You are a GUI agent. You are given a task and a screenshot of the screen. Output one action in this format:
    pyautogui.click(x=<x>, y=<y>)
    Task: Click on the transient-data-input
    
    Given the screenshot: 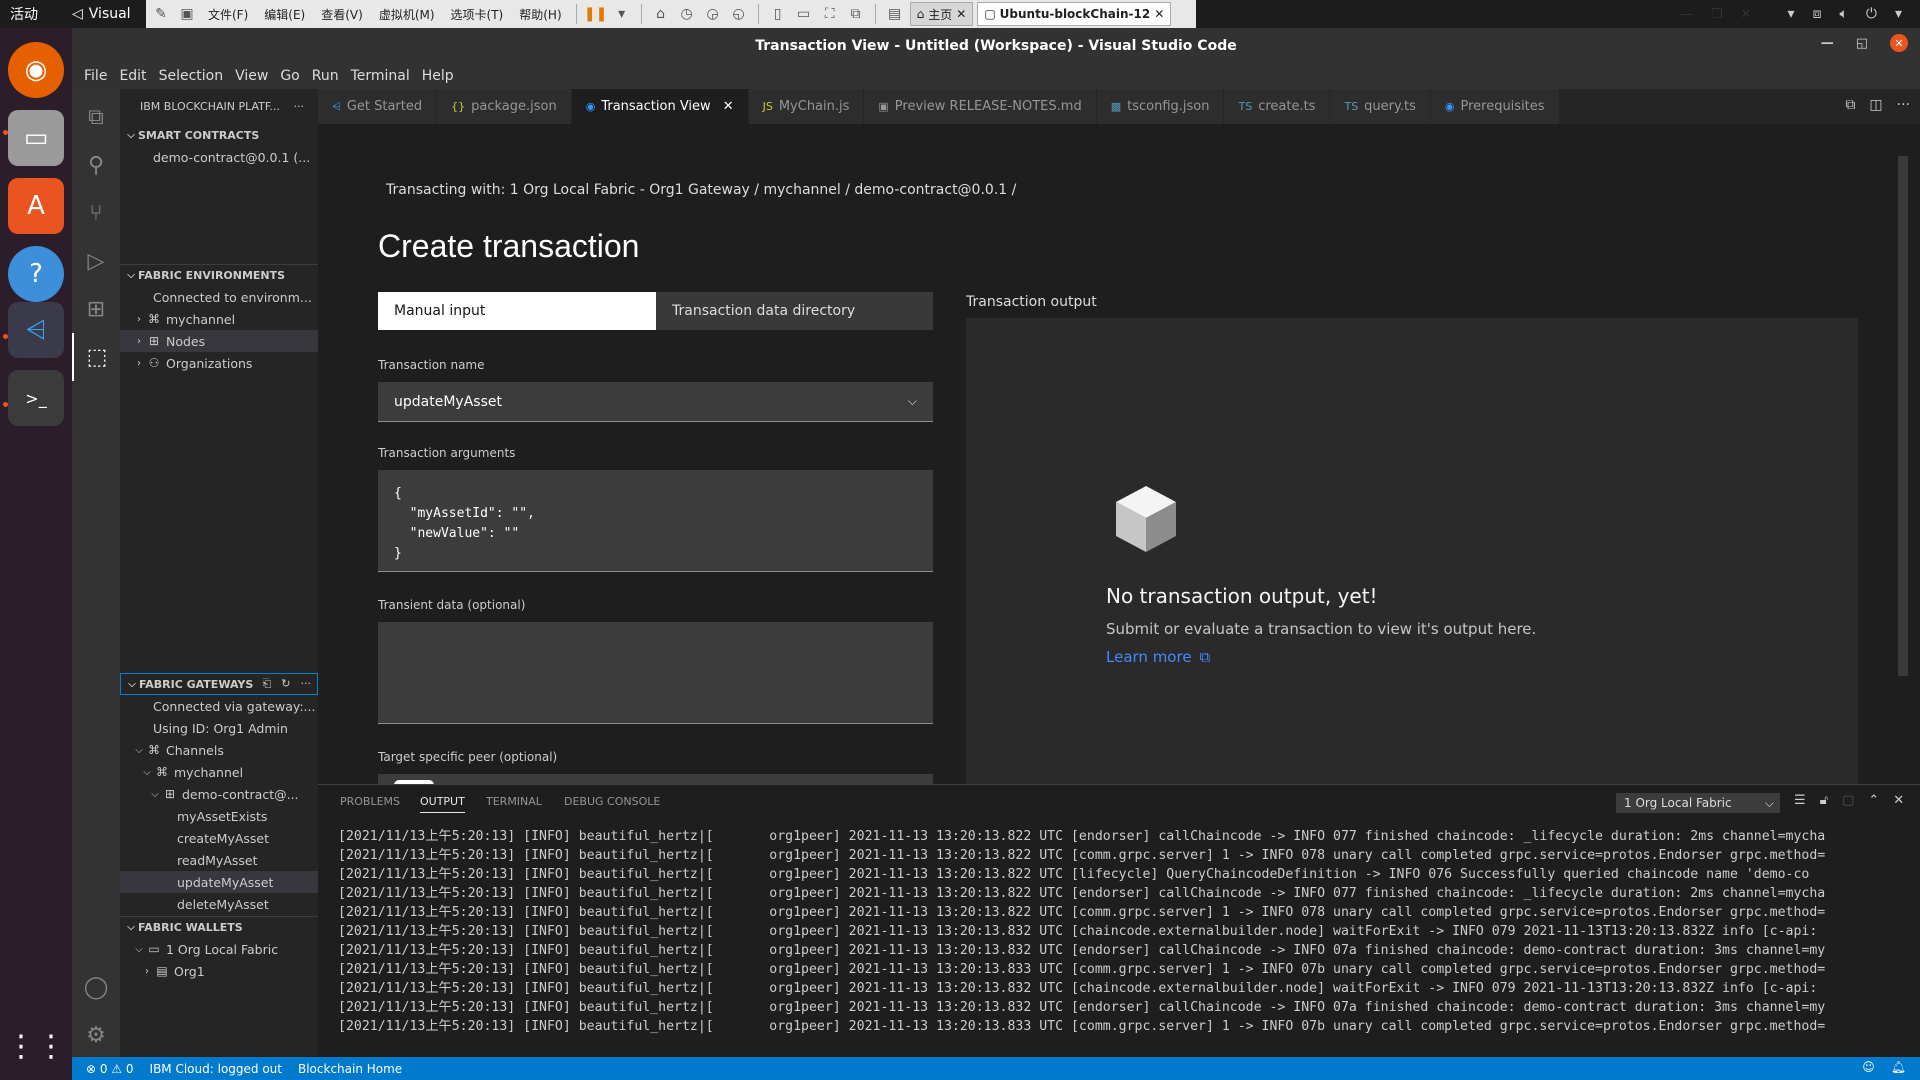 What is the action you would take?
    pyautogui.click(x=655, y=673)
    